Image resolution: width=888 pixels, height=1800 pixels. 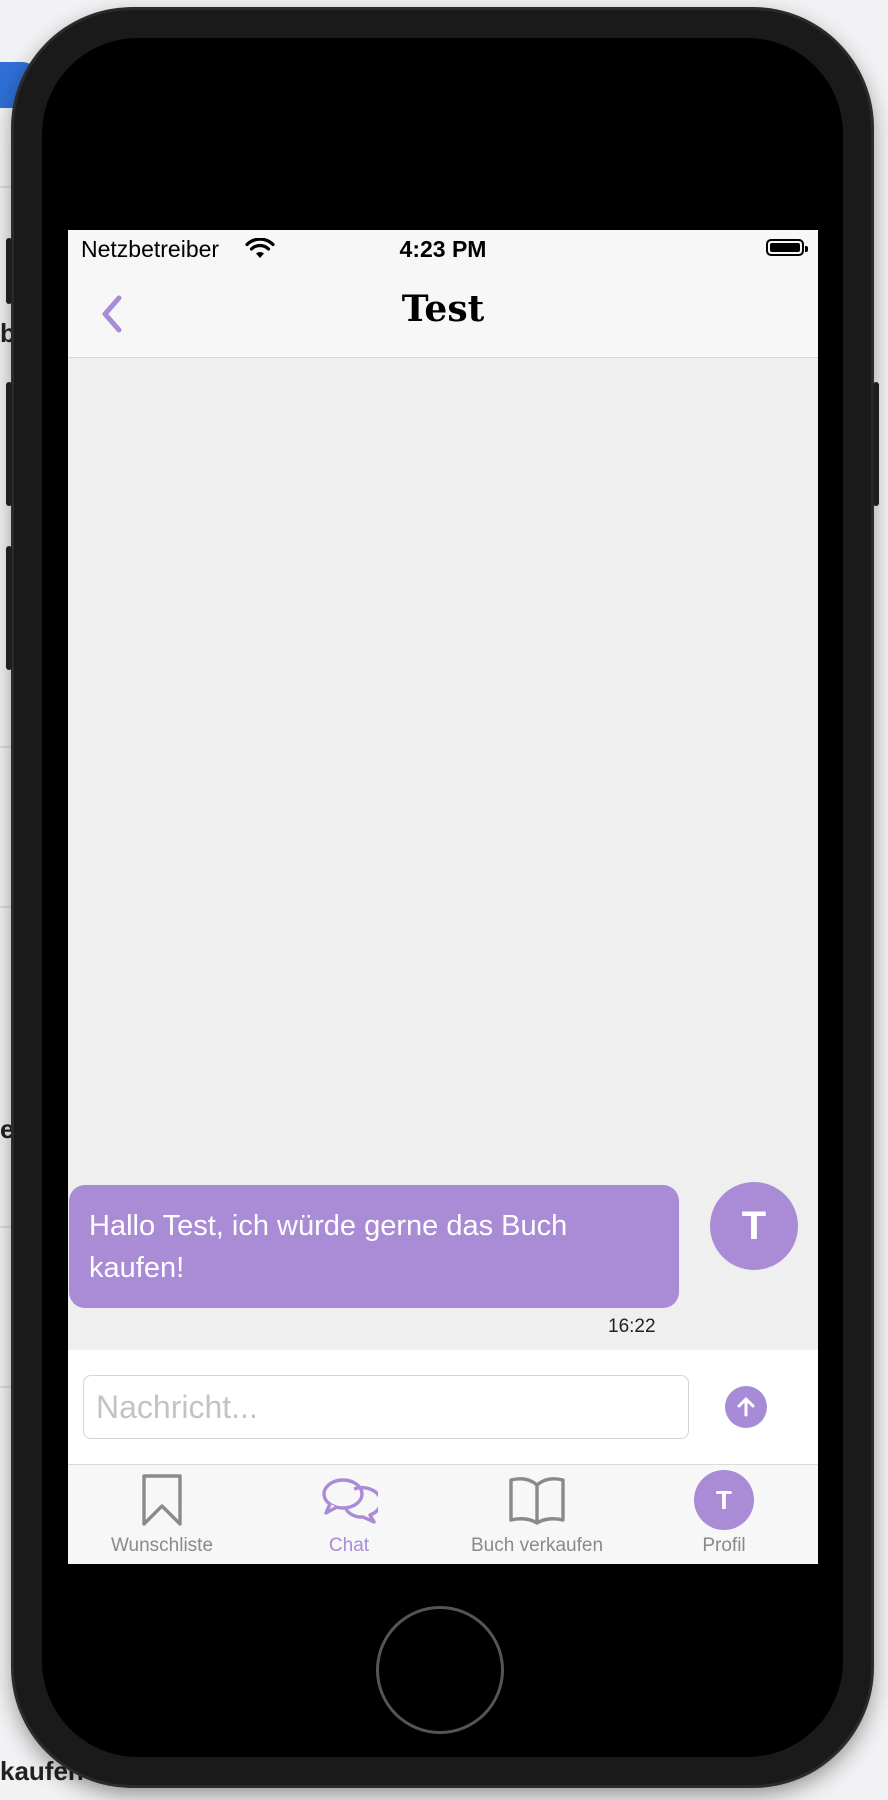 What do you see at coordinates (724, 1500) in the screenshot?
I see `profile-avatar: T` at bounding box center [724, 1500].